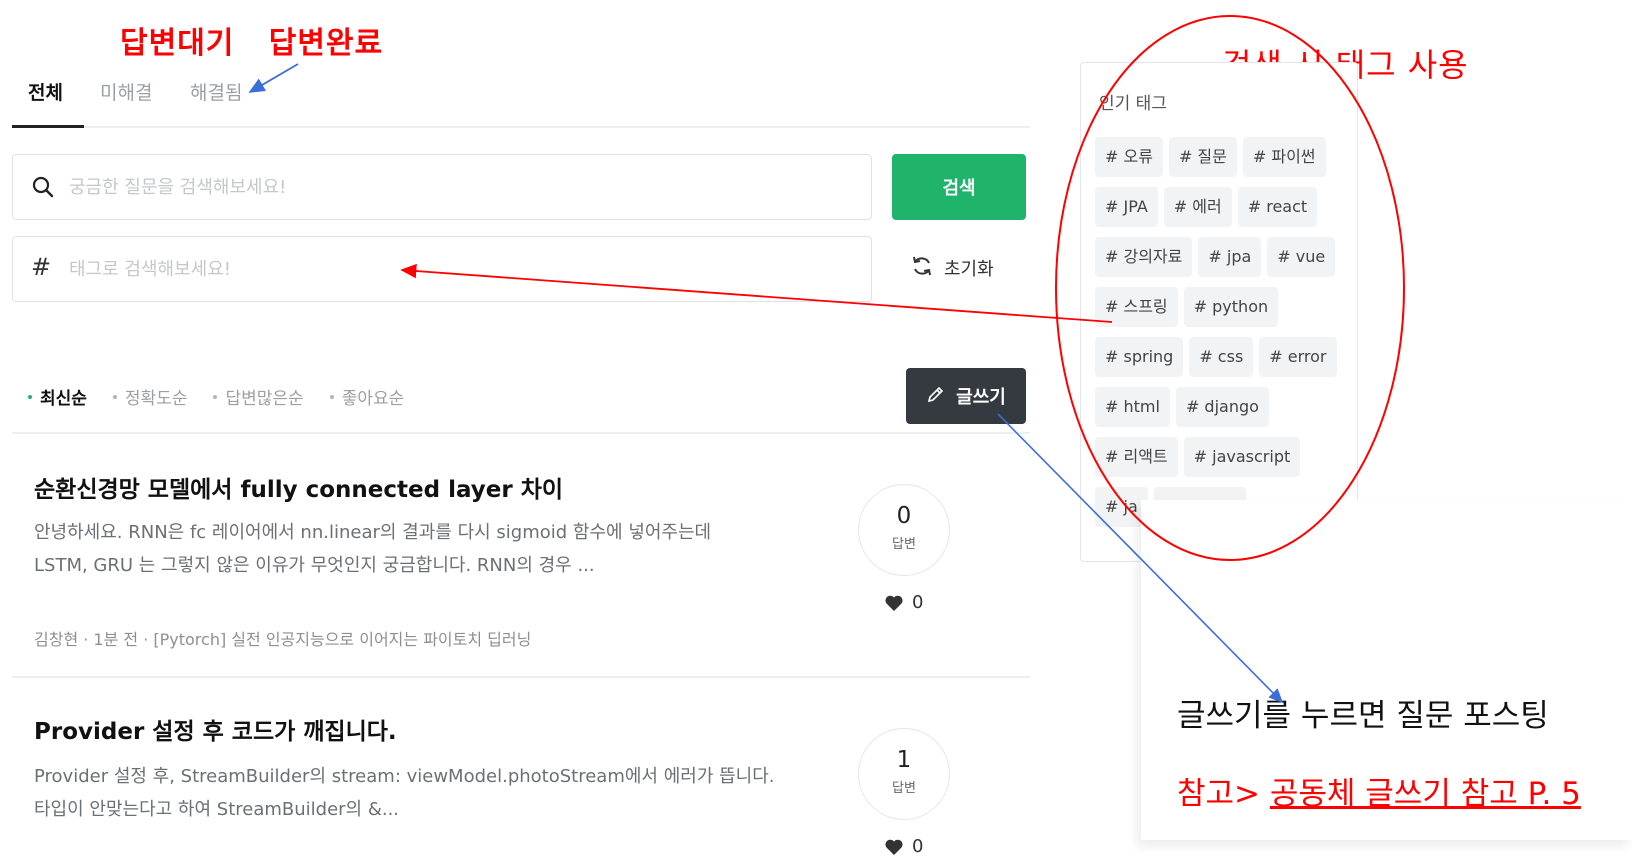 Image resolution: width=1632 pixels, height=860 pixels. What do you see at coordinates (1301, 257) in the screenshot?
I see `tag-chip: # vue` at bounding box center [1301, 257].